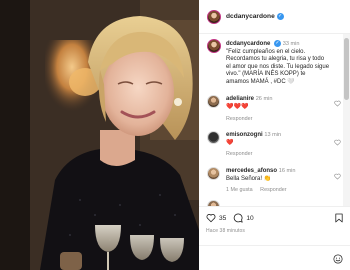 This screenshot has width=350, height=270. I want to click on scrollbar-thumb, so click(346, 69).